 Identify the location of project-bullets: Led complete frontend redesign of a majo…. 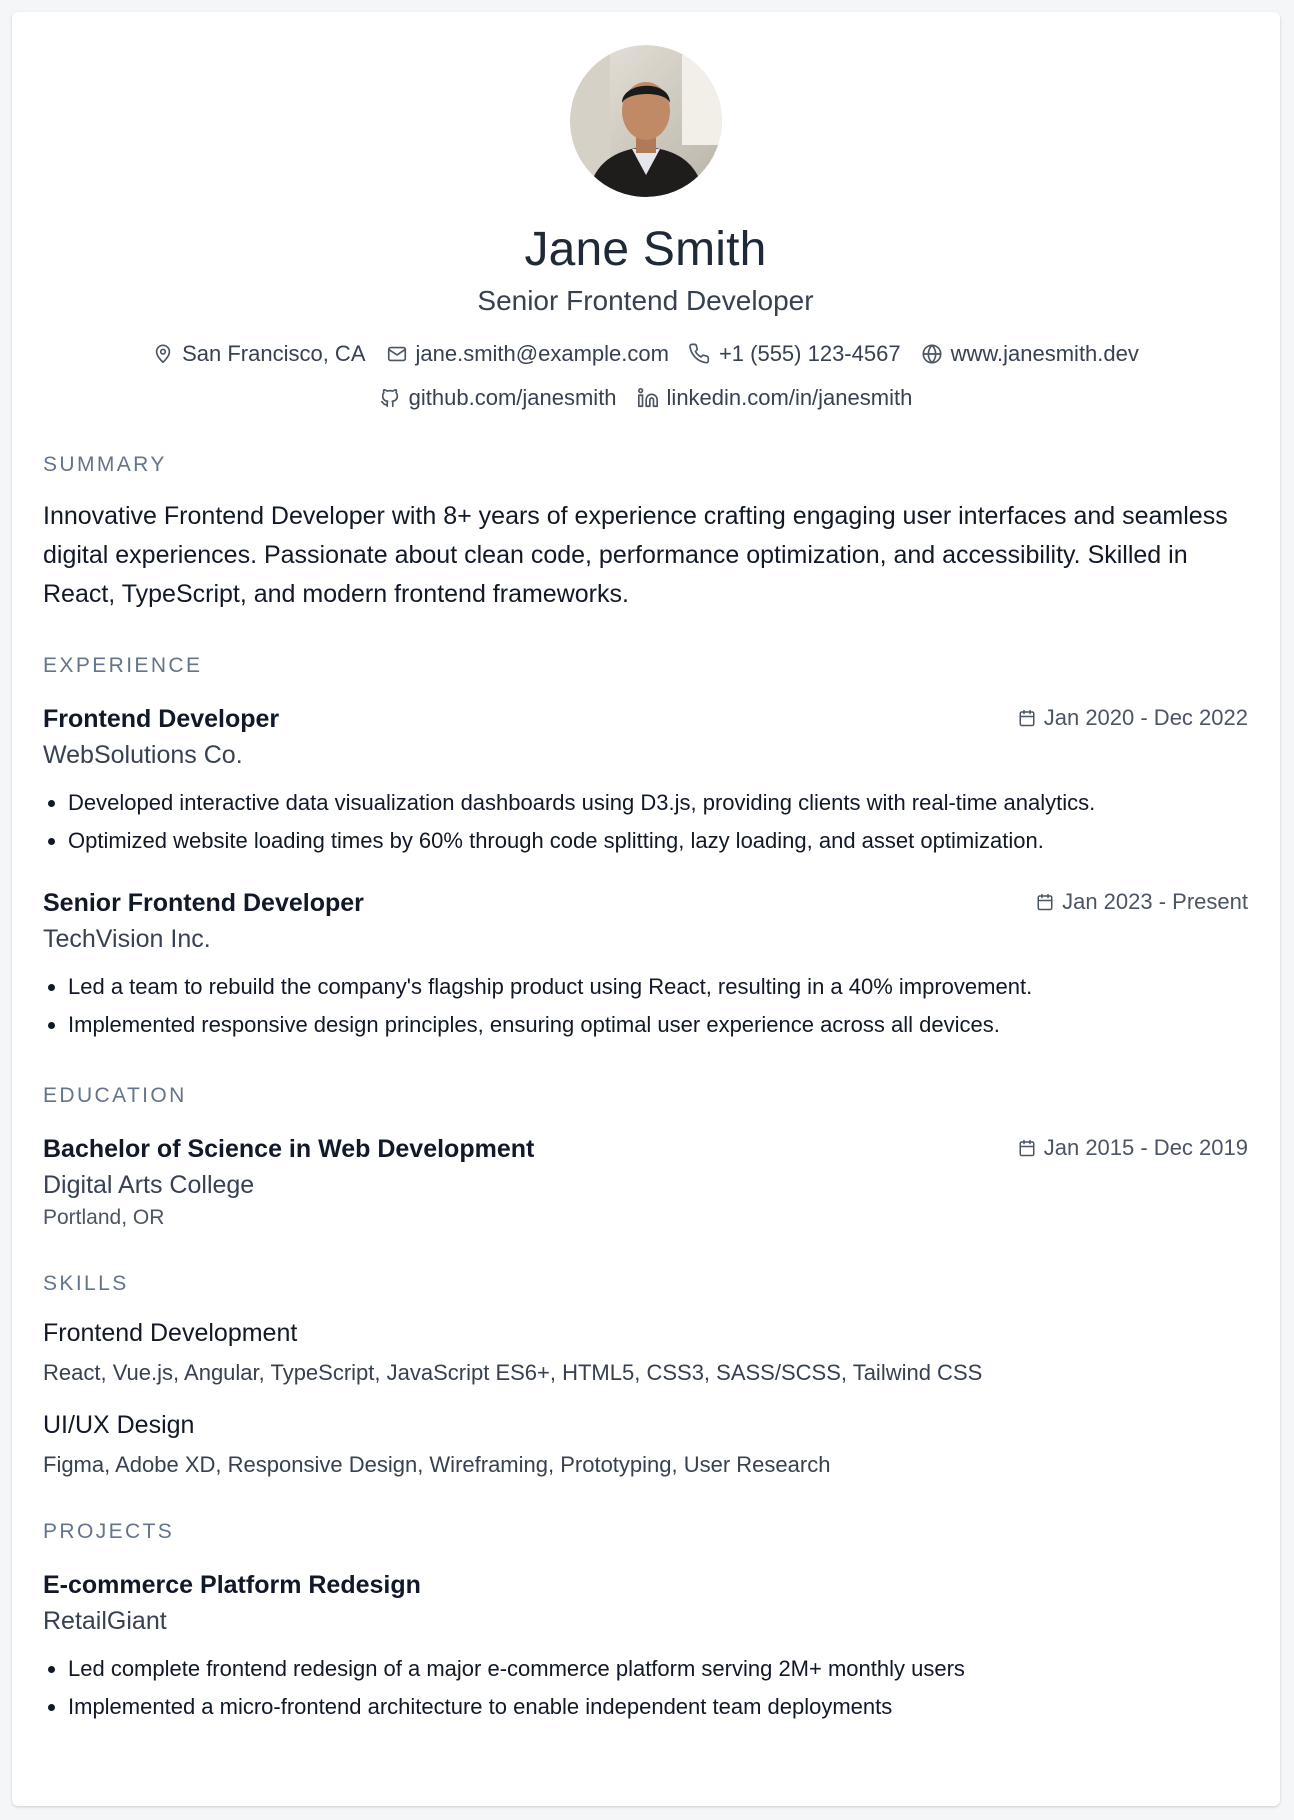
(645, 1688).